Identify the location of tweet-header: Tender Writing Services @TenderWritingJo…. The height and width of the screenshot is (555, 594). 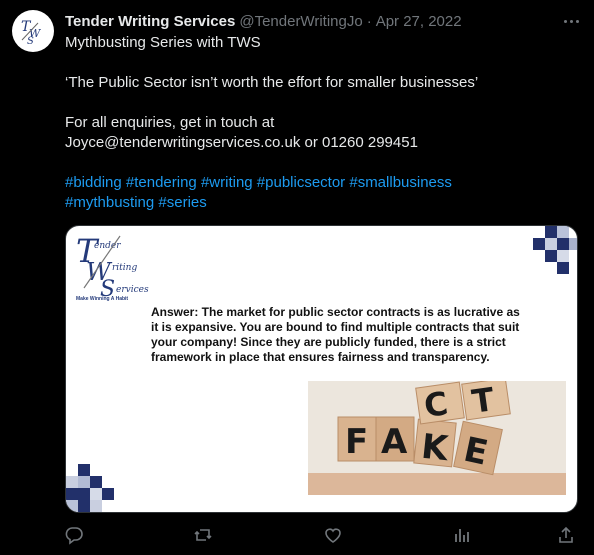
(263, 21).